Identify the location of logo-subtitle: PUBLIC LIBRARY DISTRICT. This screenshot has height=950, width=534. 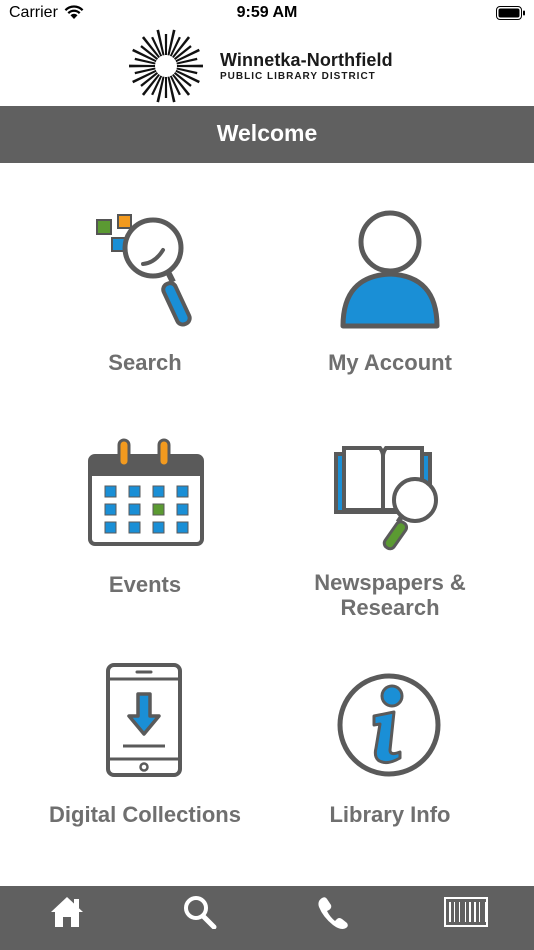
(298, 76).